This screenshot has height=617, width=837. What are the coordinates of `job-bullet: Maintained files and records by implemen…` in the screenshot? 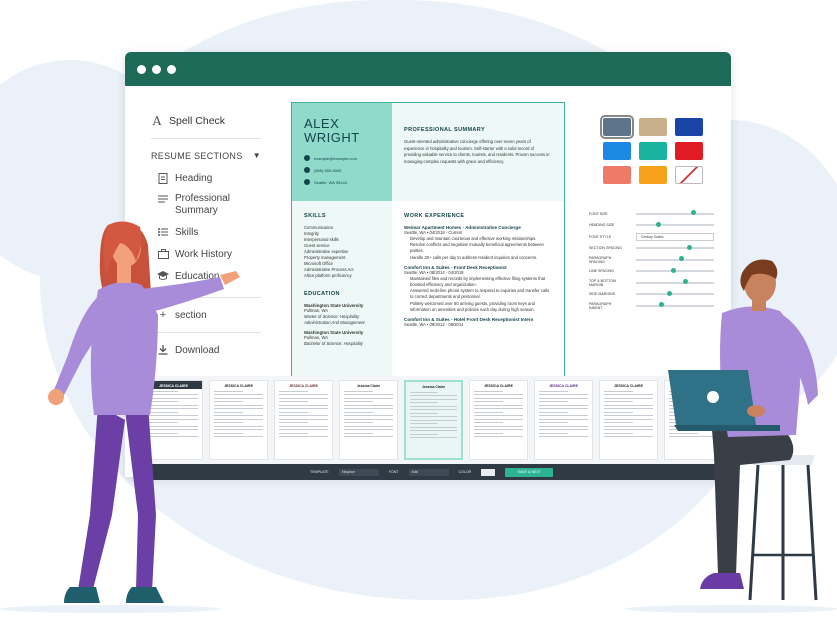 It's located at (478, 281).